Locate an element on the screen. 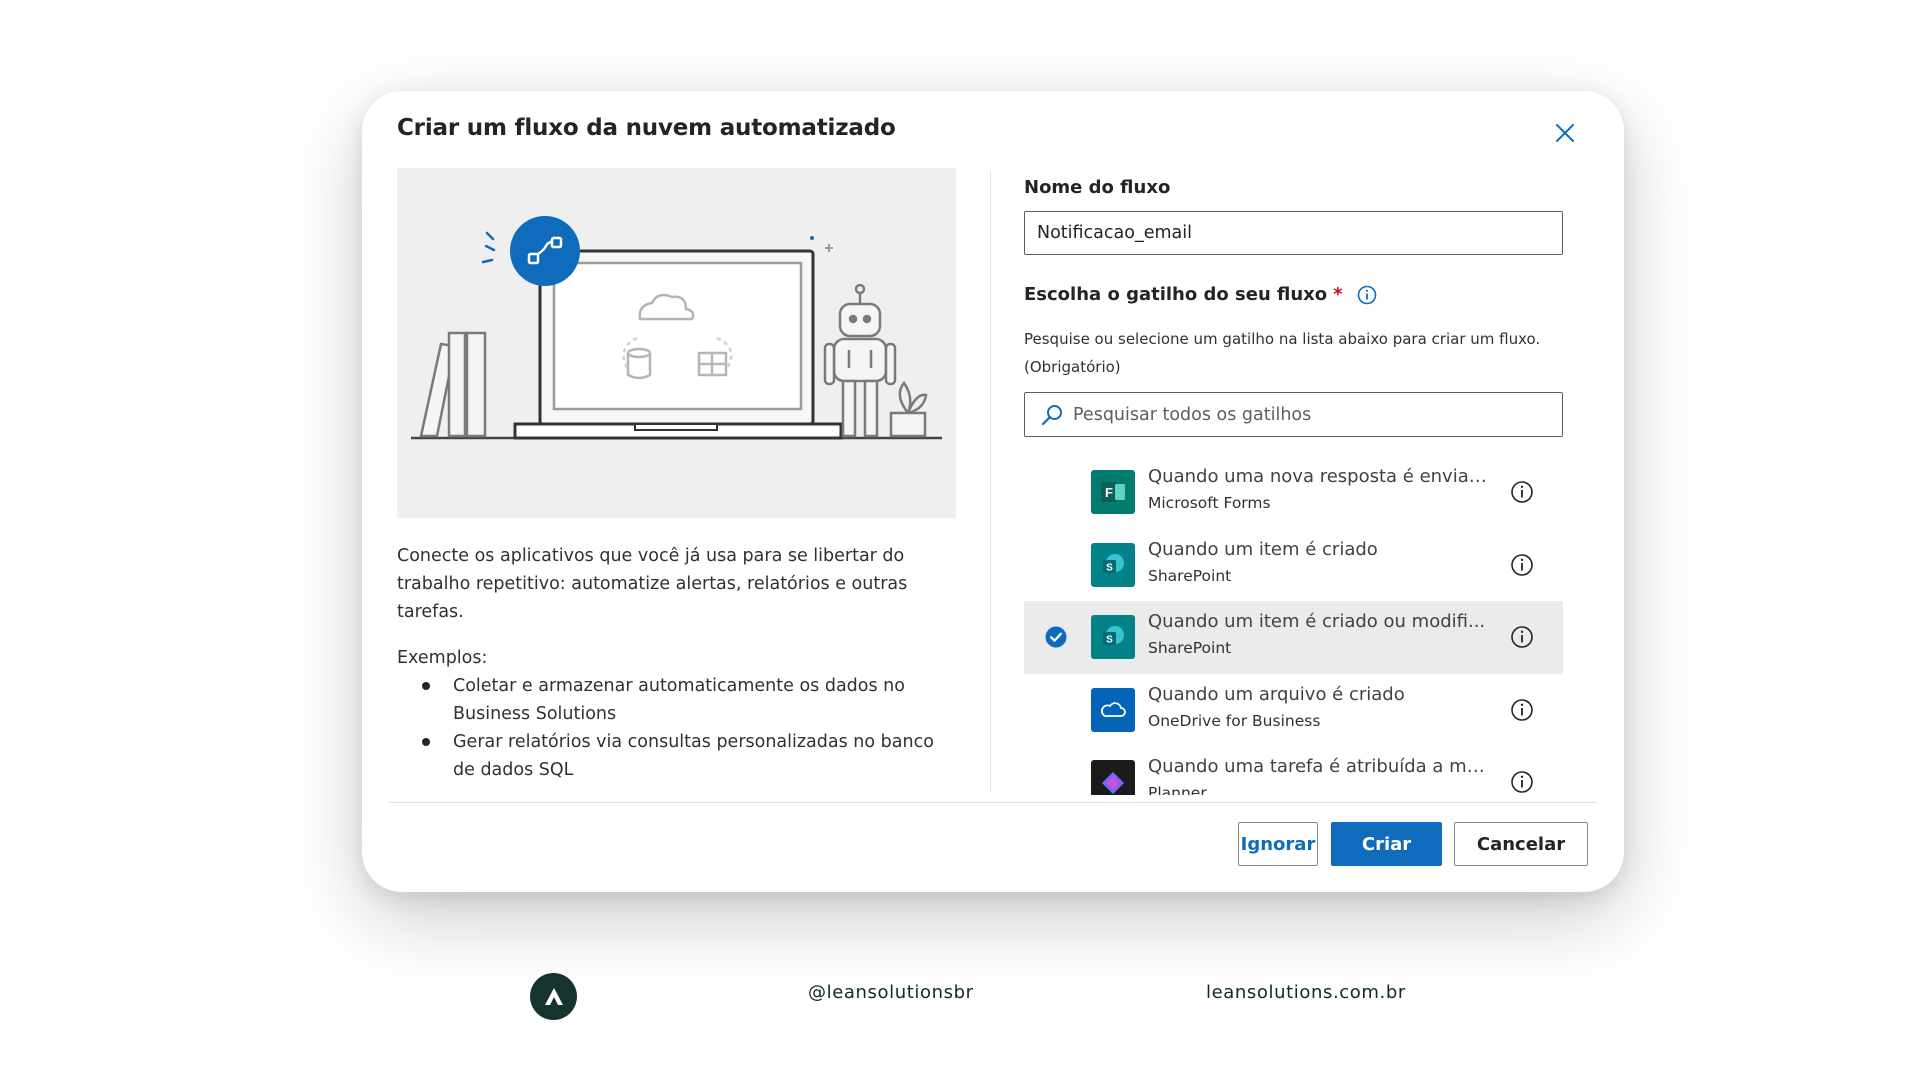  microsoft-forms-icon: F is located at coordinates (1113, 492).